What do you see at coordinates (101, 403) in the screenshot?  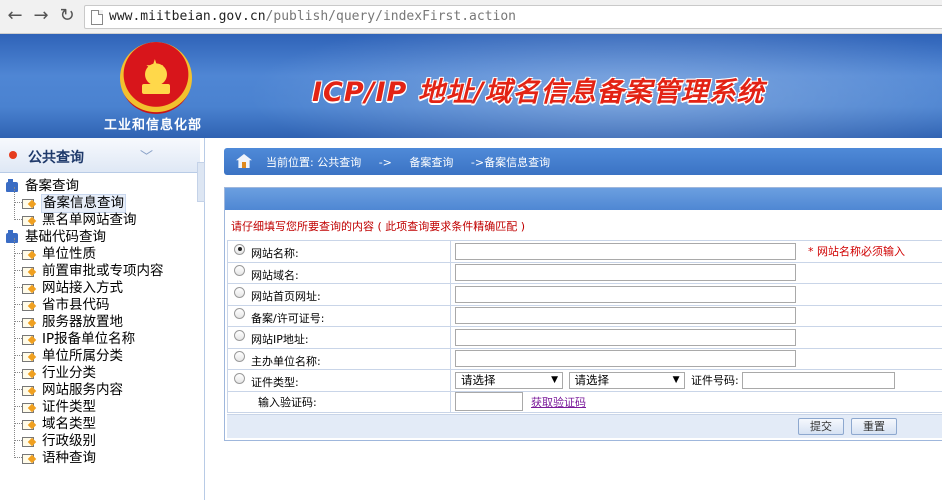 I see `tree-item: 证件类型` at bounding box center [101, 403].